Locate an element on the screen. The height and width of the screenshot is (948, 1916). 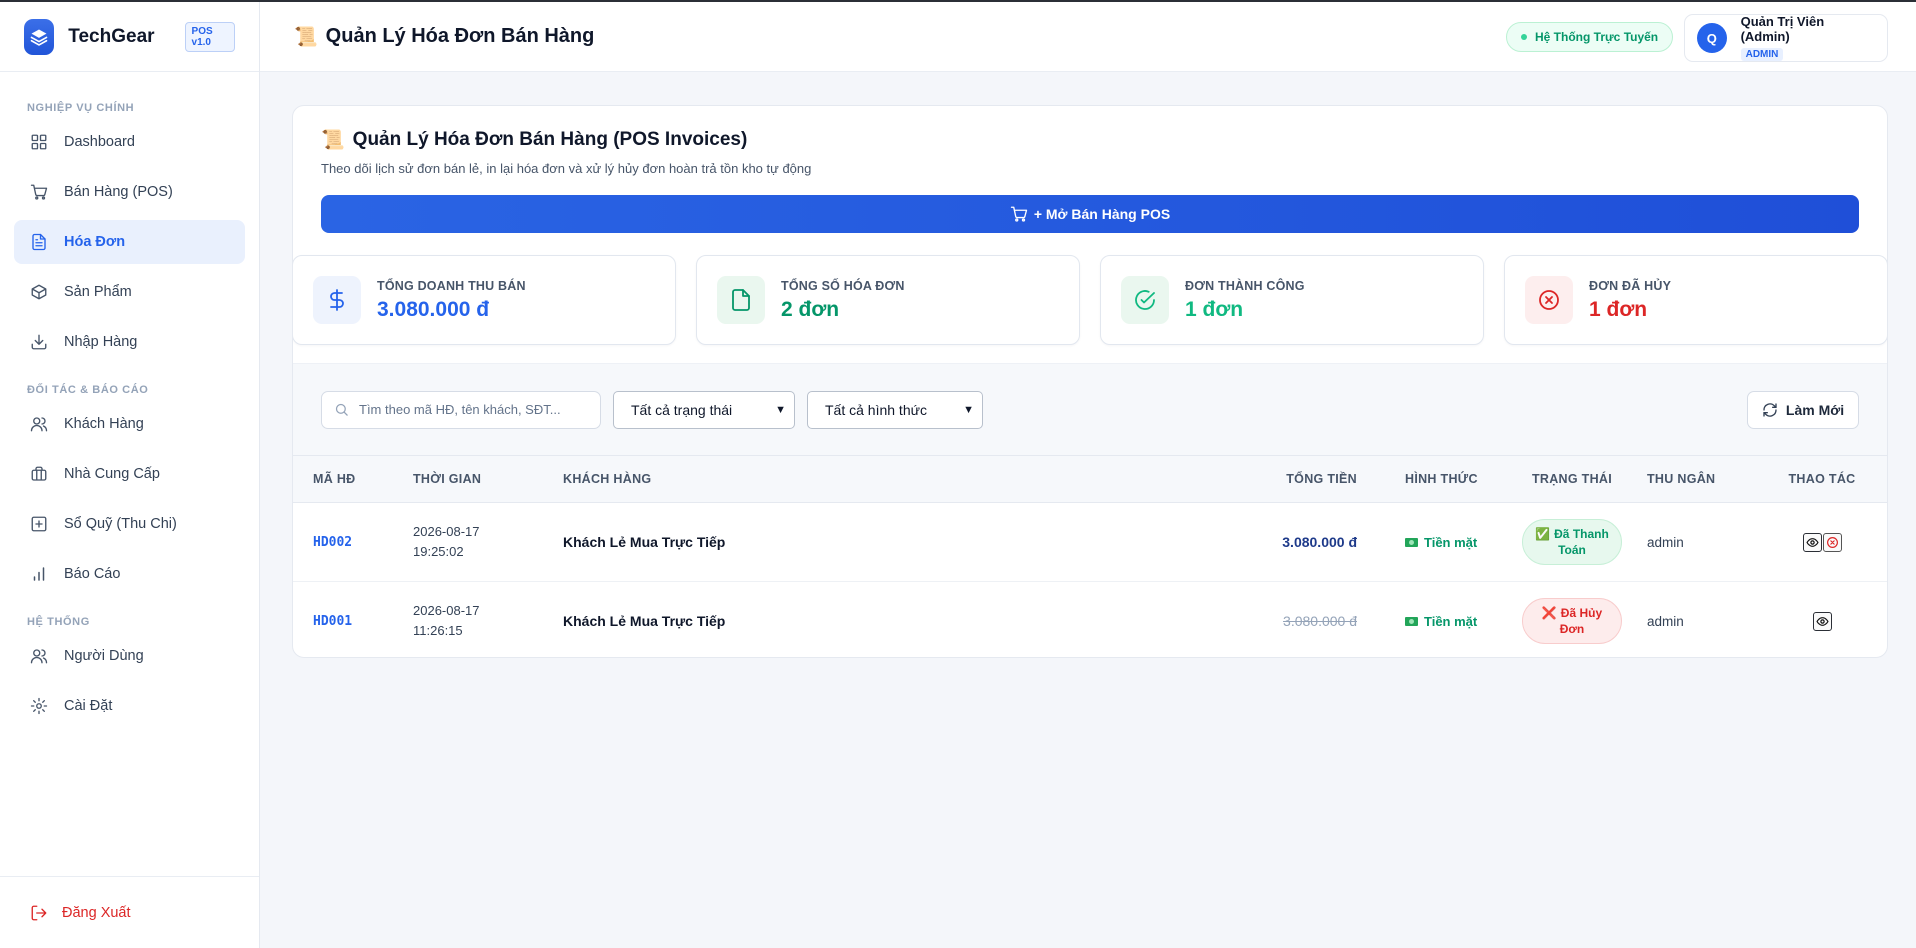
sidebar-item-pos: Bán Hàng (POS) is located at coordinates (129, 192).